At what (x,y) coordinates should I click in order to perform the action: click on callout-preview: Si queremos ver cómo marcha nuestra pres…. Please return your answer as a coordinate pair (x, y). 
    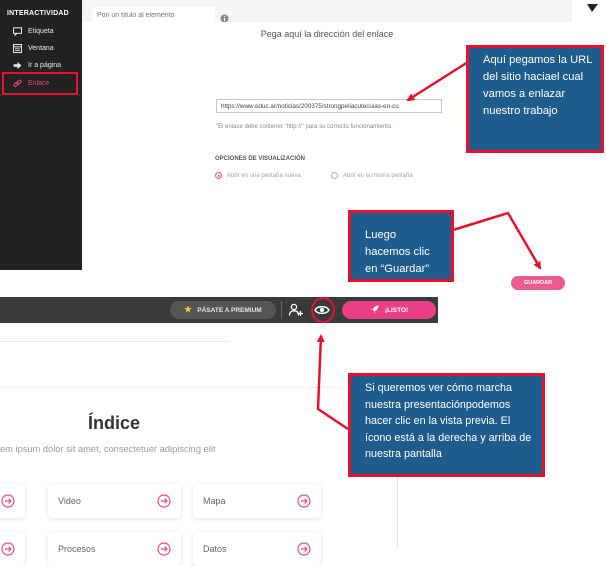
    Looking at the image, I should click on (446, 425).